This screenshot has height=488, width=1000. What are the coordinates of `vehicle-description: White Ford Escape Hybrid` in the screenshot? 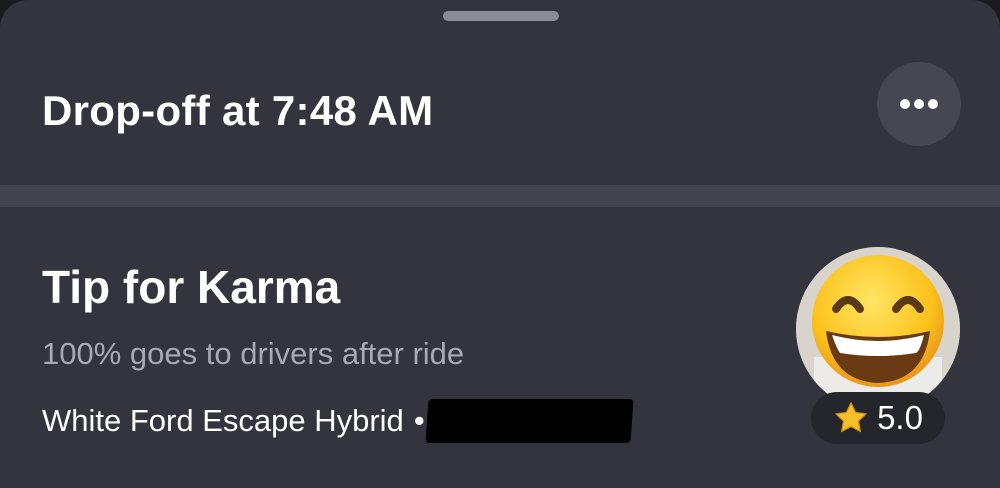 It's located at (223, 420).